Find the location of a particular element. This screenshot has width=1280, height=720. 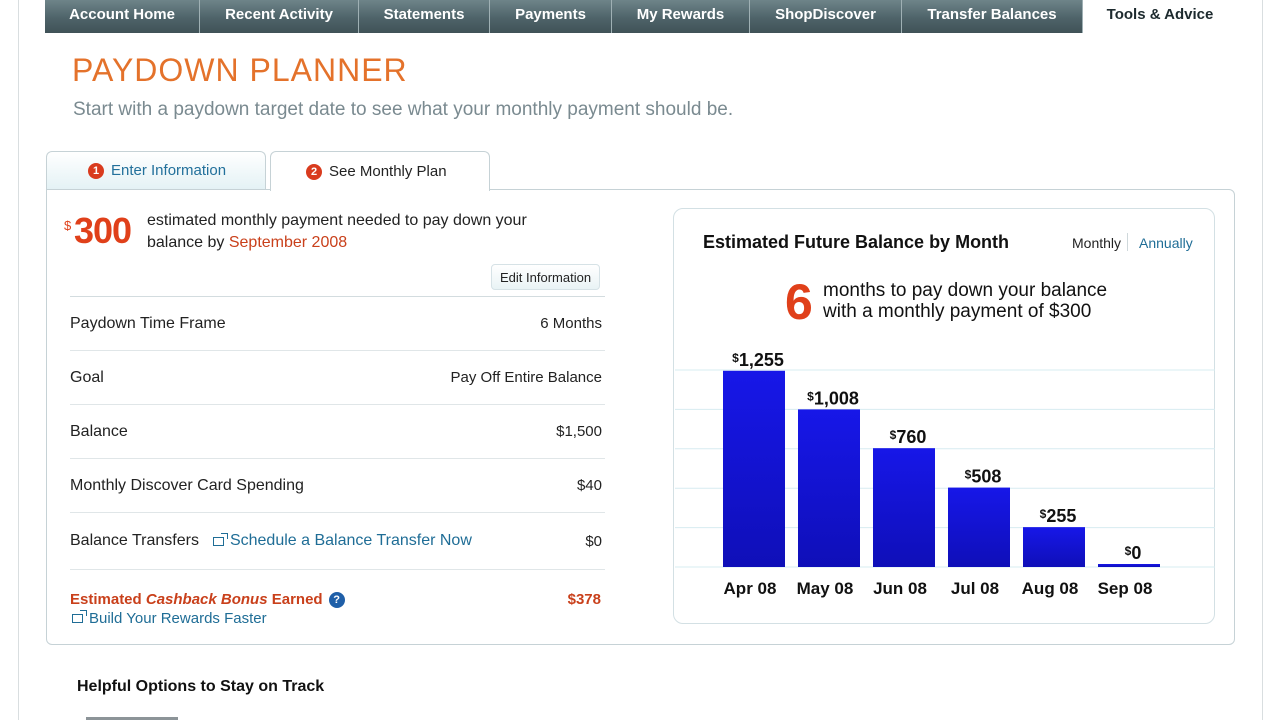

nav-tab-recent-activity: Recent Activity is located at coordinates (279, 16).